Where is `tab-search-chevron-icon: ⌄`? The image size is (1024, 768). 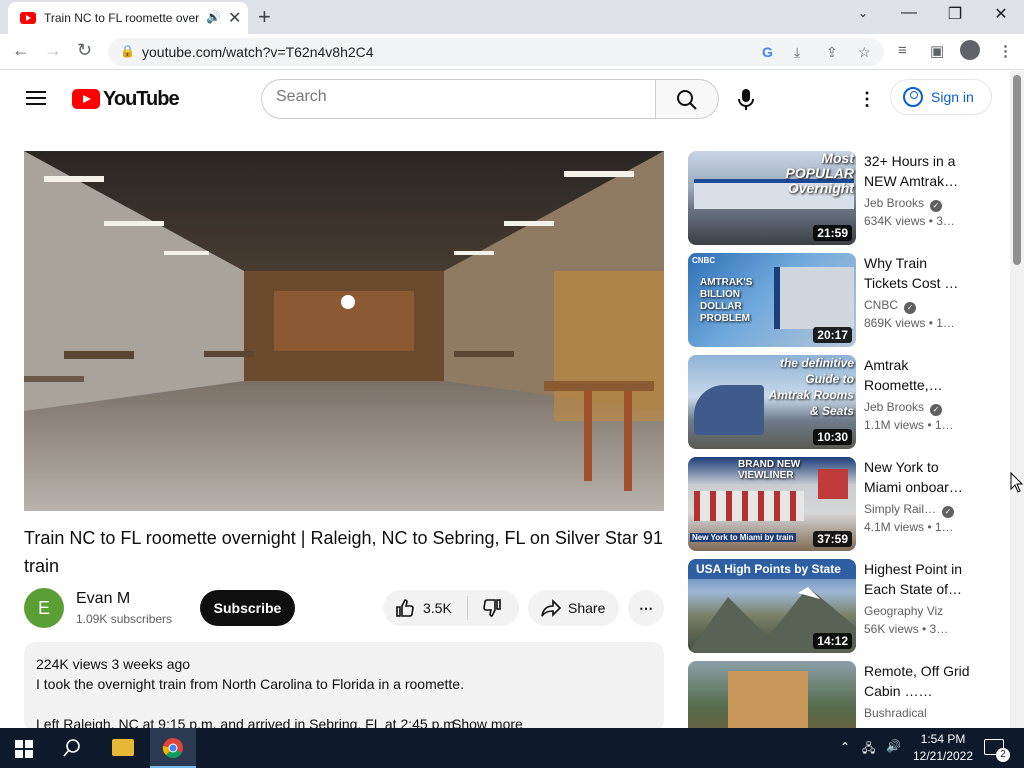
tab-search-chevron-icon: ⌄ is located at coordinates (863, 13).